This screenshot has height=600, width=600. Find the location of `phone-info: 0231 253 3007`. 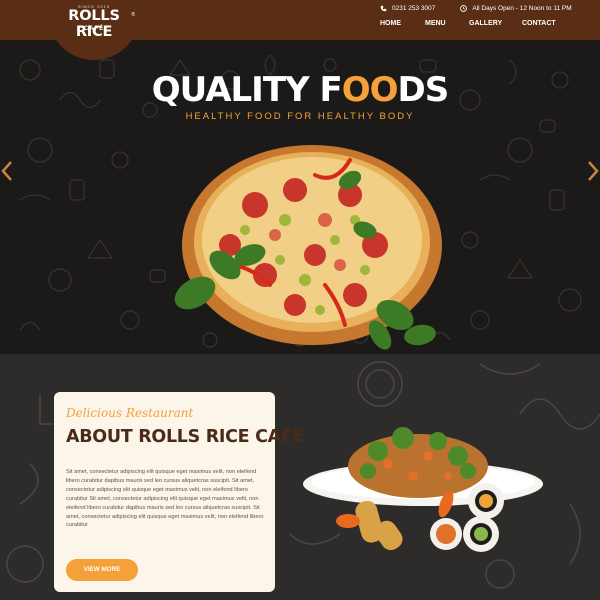

phone-info: 0231 253 3007 is located at coordinates (407, 8).